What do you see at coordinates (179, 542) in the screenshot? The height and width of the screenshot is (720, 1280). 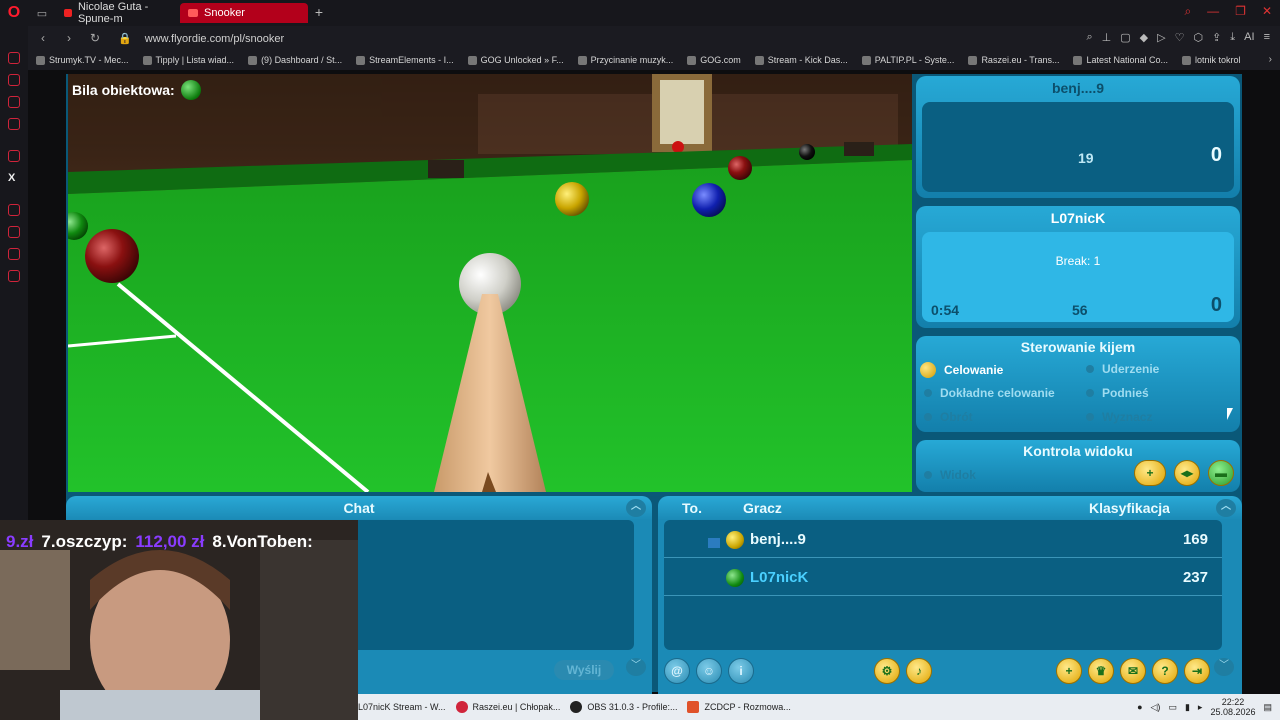 I see `donation-ticker: 9.zł 7.oszczyp: 112,00 zł 8.VonToben:` at bounding box center [179, 542].